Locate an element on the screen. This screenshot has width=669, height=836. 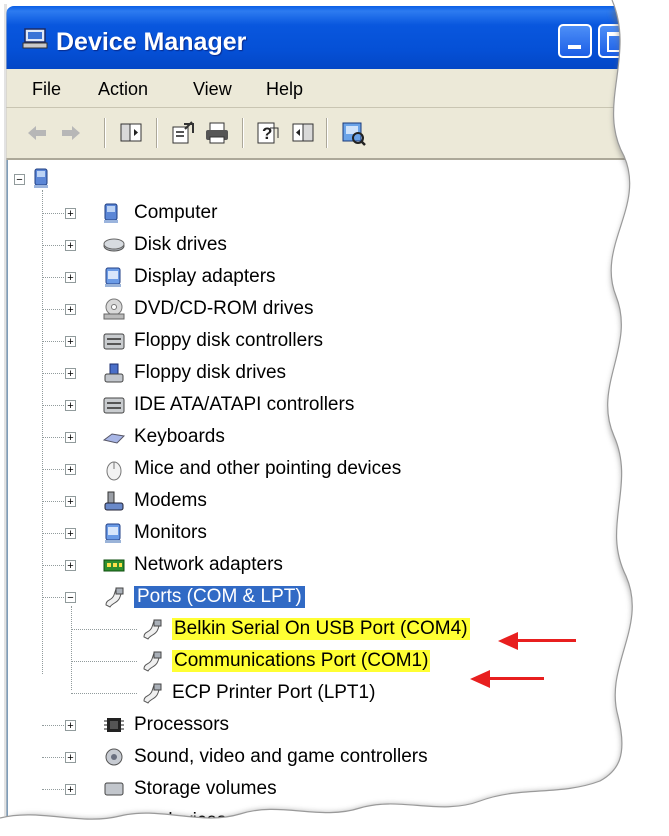
annotation-arrowhead-com4 is located at coordinates (508, 641).